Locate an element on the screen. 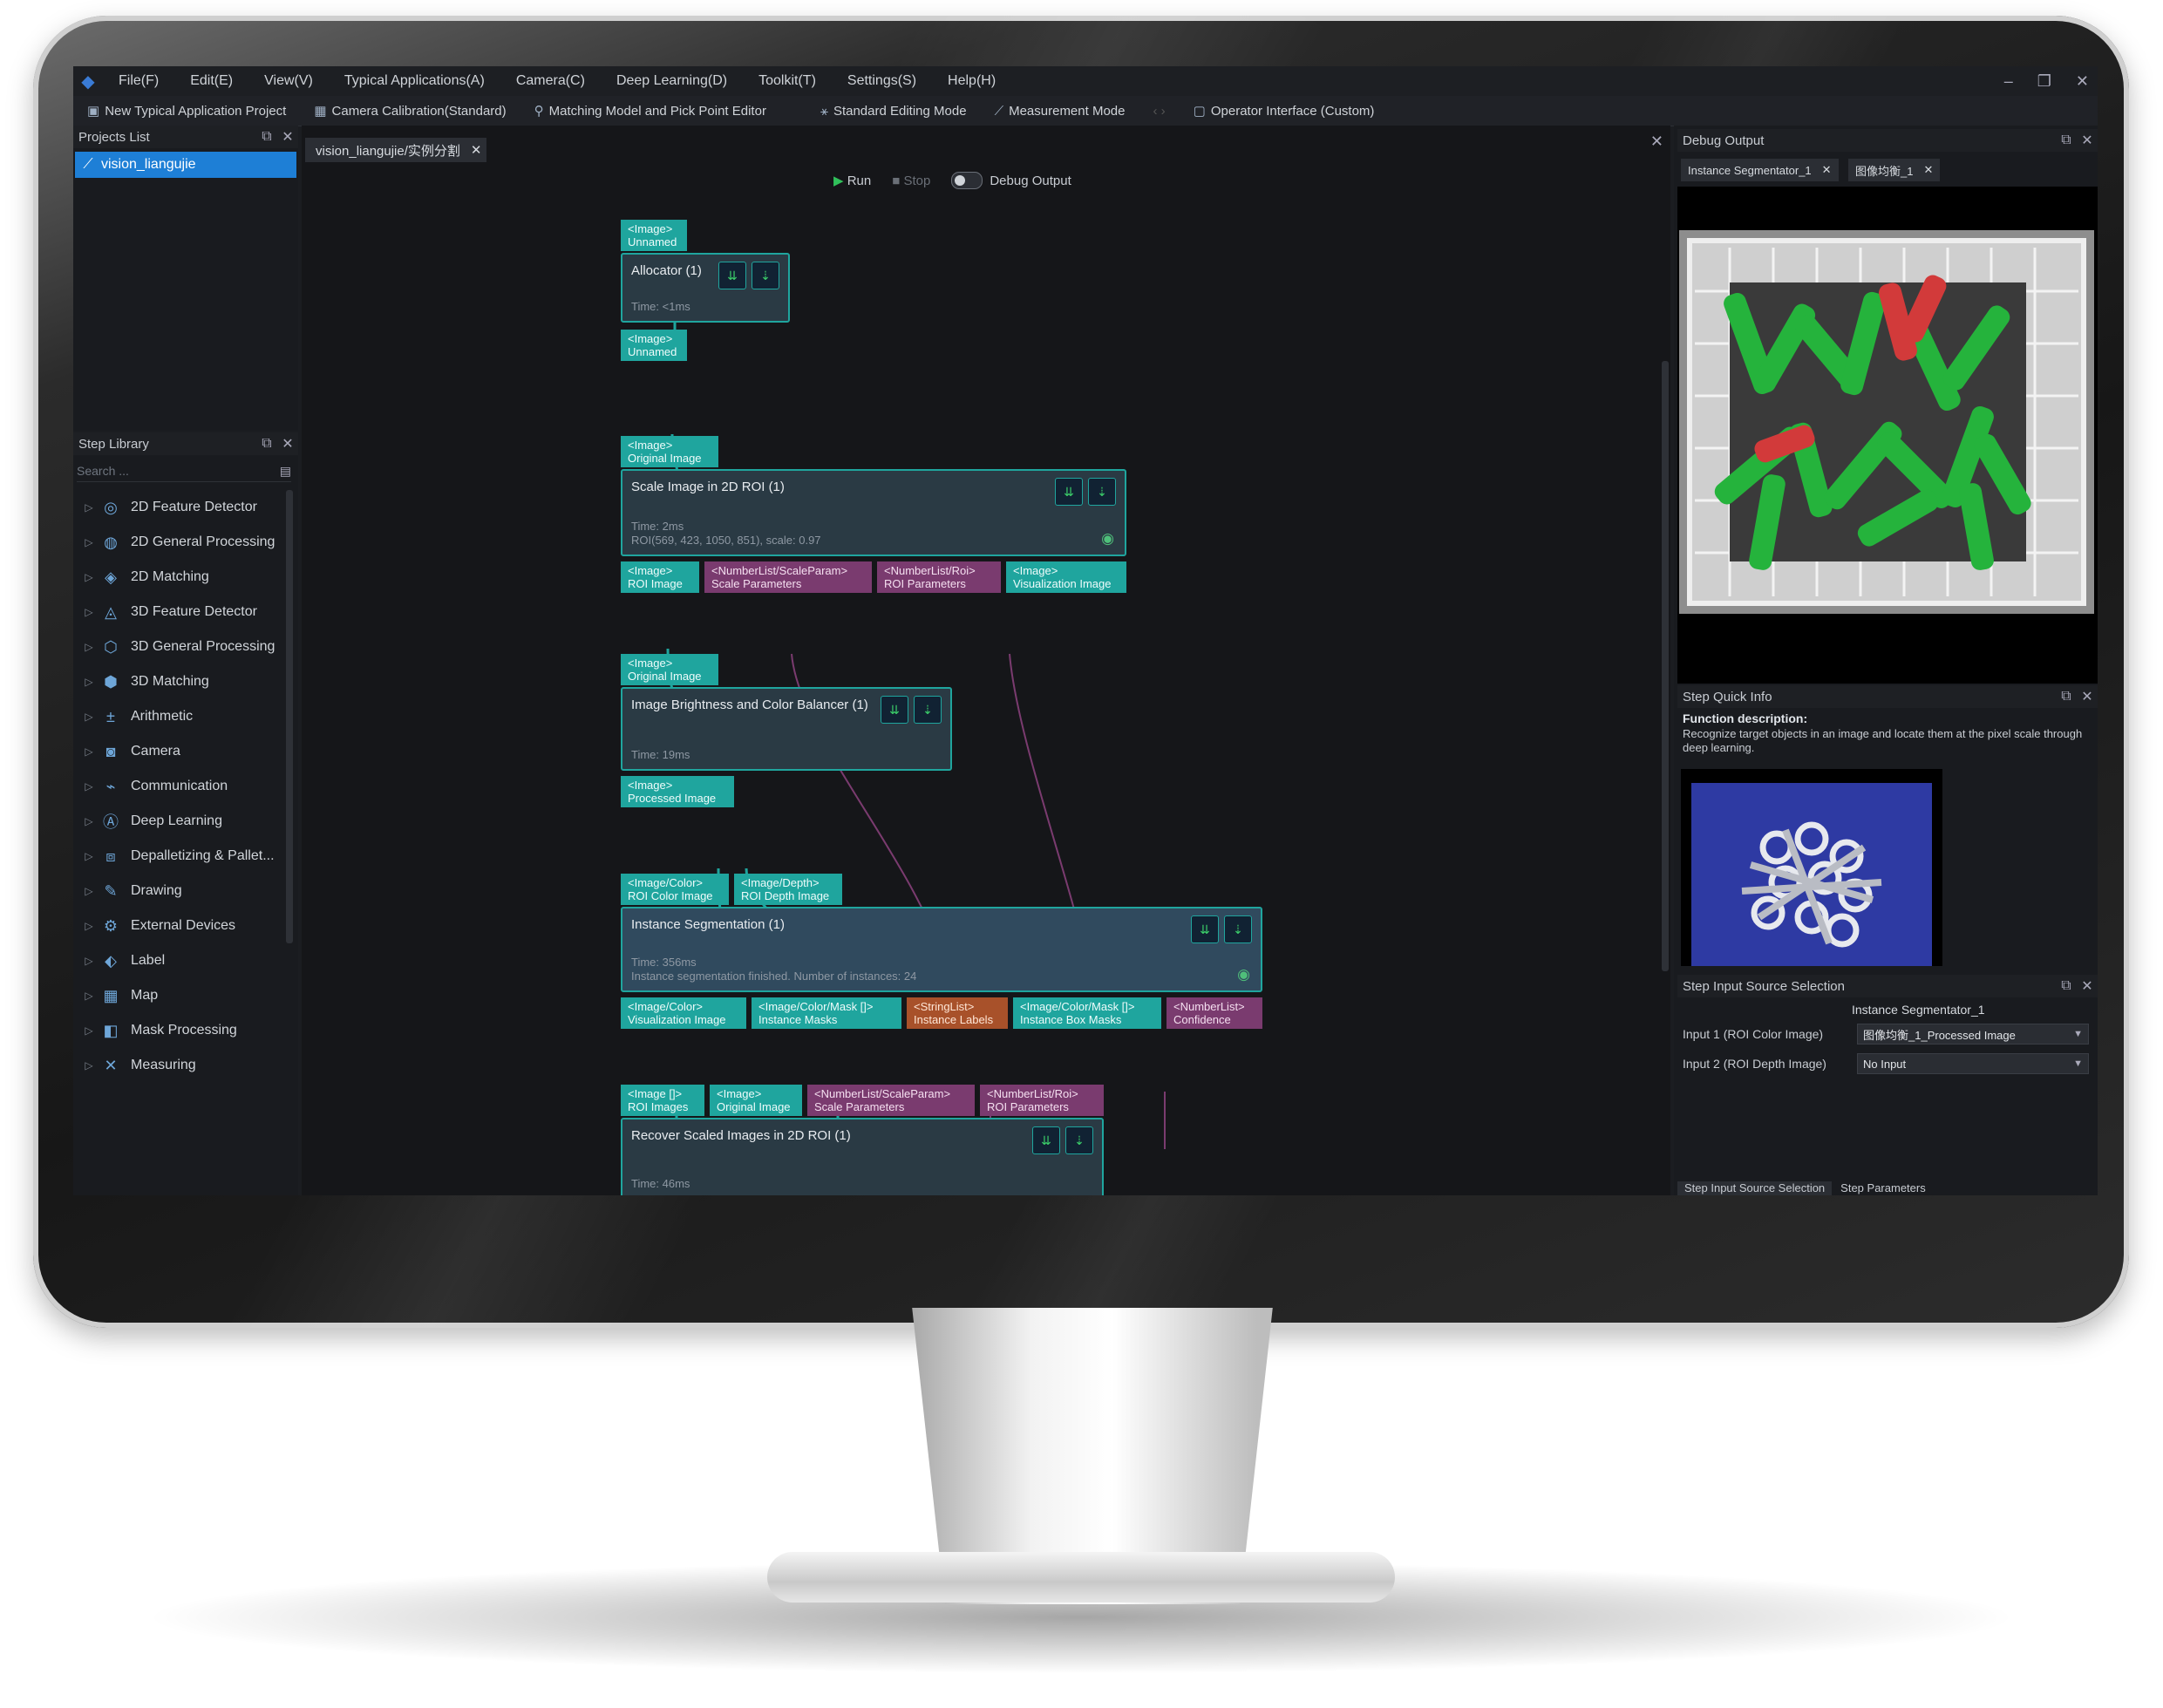 The height and width of the screenshot is (1708, 2163). camera-calibration-button: ▦ Camera Calibration(Standard) is located at coordinates (410, 111).